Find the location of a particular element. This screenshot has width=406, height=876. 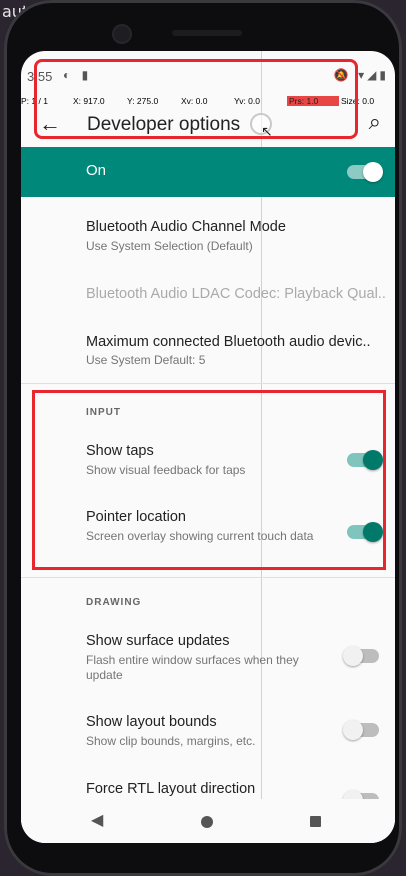

setting-title: Bluetooth Audio Channel Mode is located at coordinates (186, 227).